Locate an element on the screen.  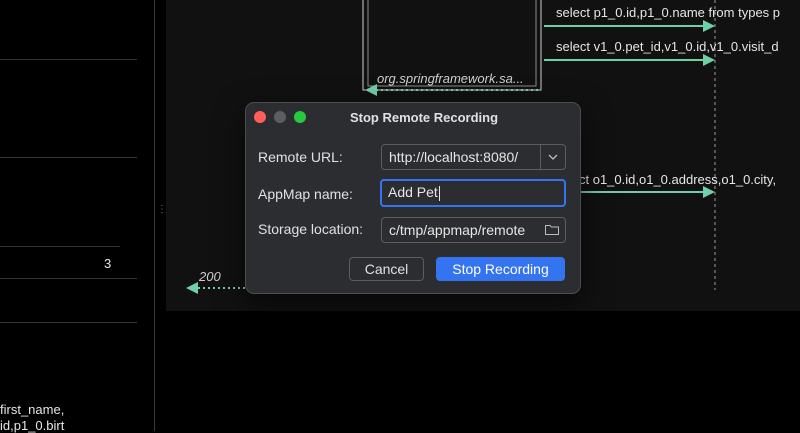
dialog-title: Stop Remote Recording is located at coordinates (424, 117).